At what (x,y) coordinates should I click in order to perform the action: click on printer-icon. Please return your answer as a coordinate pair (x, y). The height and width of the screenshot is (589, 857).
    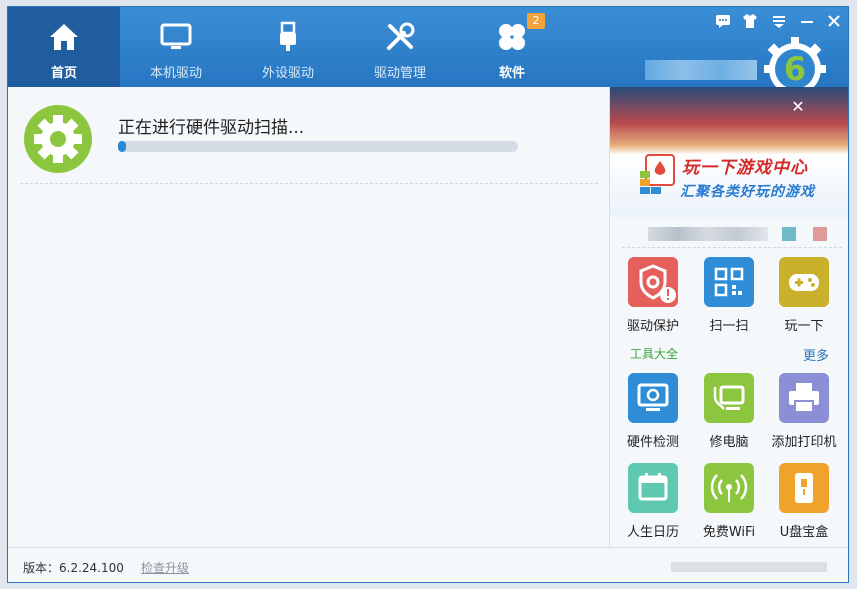
    Looking at the image, I should click on (804, 398).